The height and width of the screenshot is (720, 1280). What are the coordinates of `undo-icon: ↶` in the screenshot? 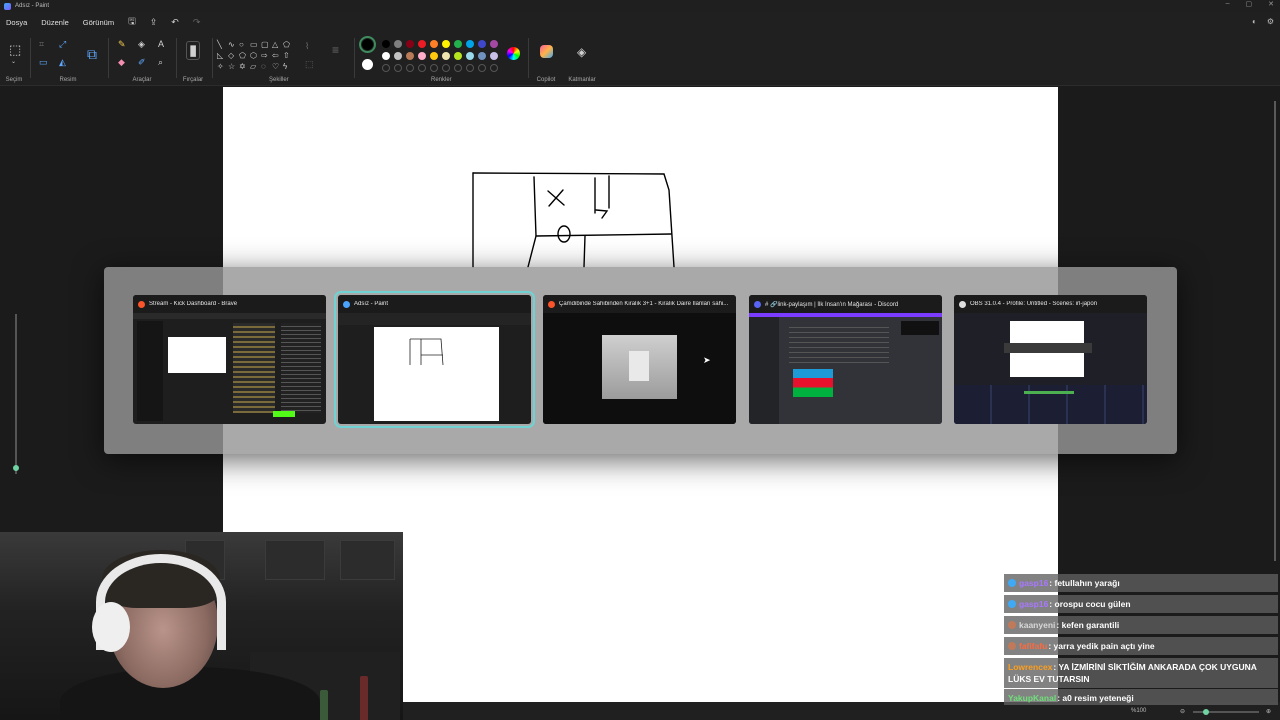 It's located at (175, 22).